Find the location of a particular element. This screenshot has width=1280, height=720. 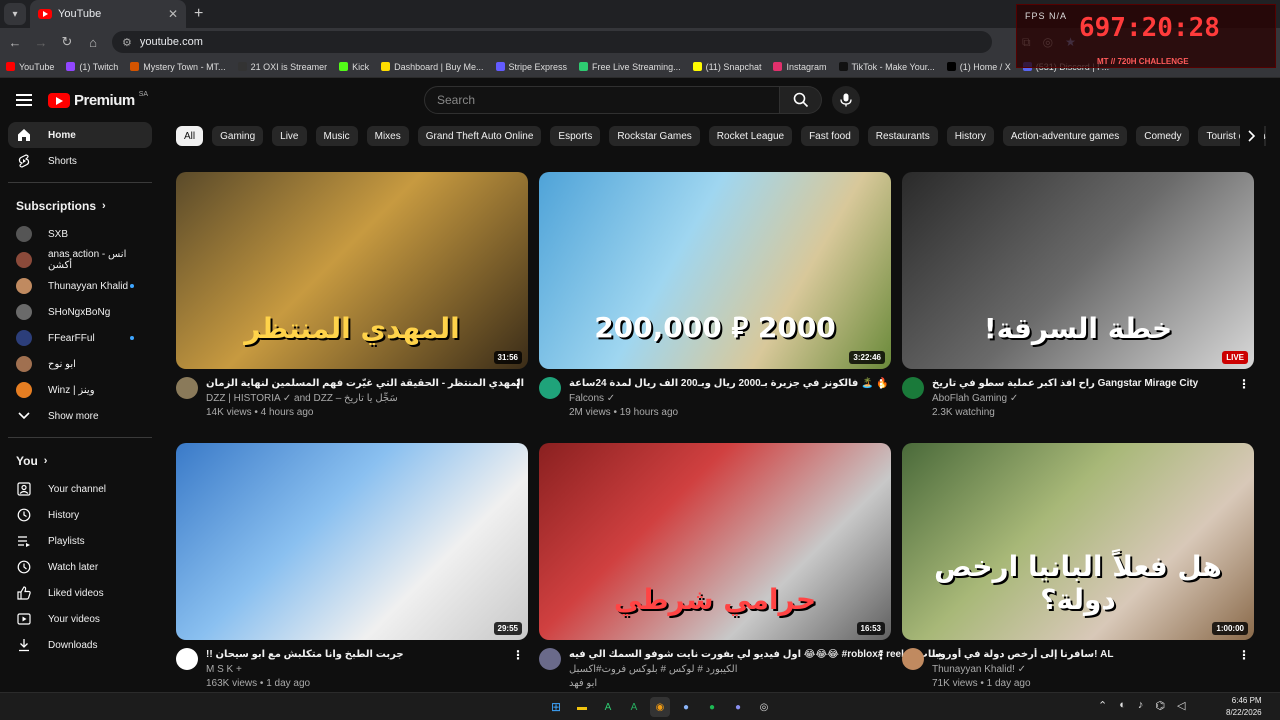

file-explorer-icon: ▬ is located at coordinates (582, 707).